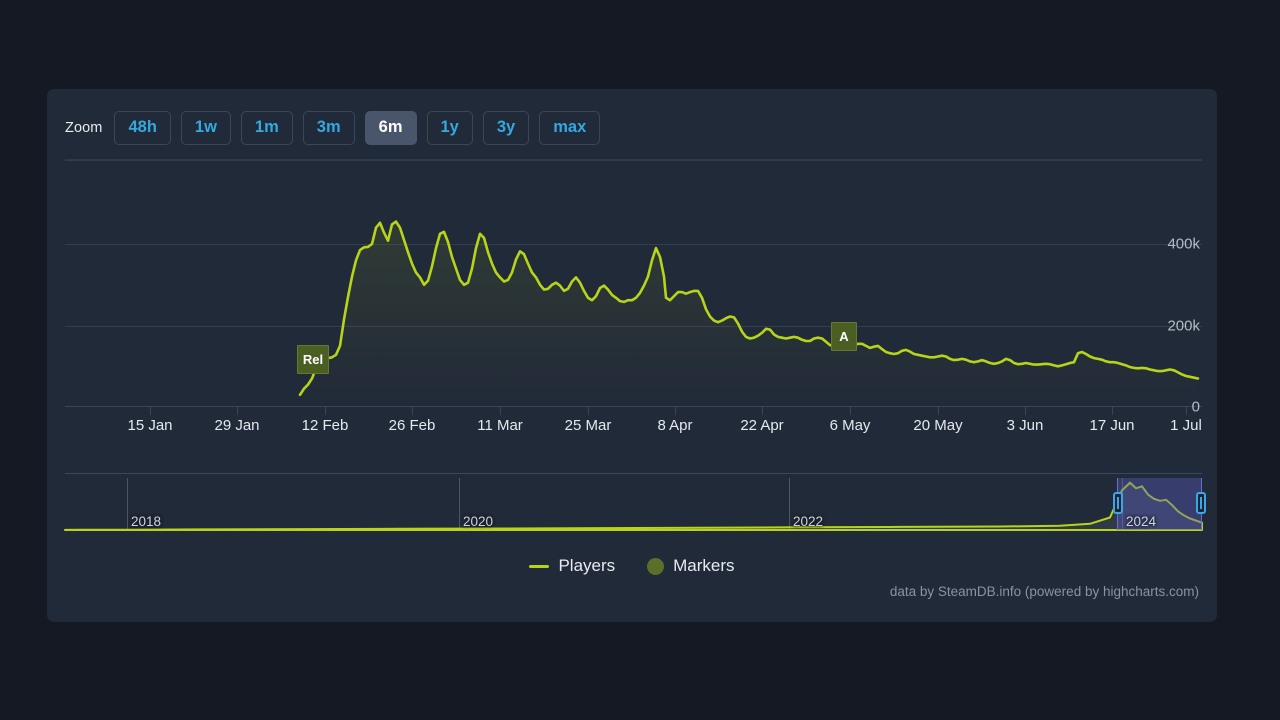 The height and width of the screenshot is (720, 1280). I want to click on flag-marker-a: A, so click(844, 336).